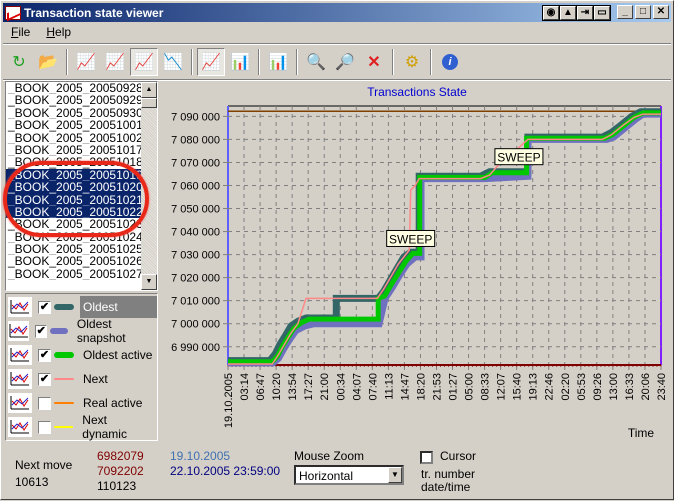 Image resolution: width=674 pixels, height=501 pixels. What do you see at coordinates (149, 186) in the screenshot?
I see `file-list-scrollbar: ▲ ▼` at bounding box center [149, 186].